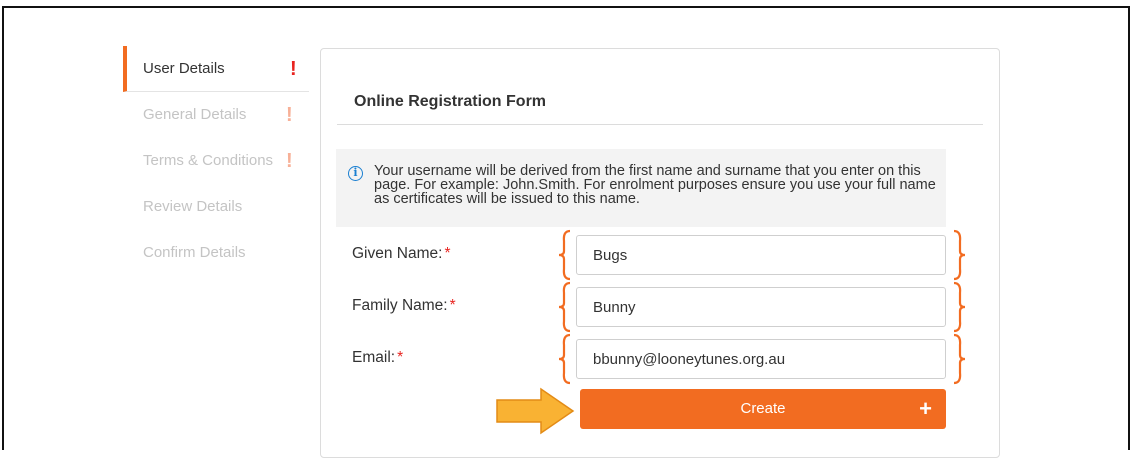  What do you see at coordinates (194, 252) in the screenshot?
I see `sidebar-item-label: Confirm Details` at bounding box center [194, 252].